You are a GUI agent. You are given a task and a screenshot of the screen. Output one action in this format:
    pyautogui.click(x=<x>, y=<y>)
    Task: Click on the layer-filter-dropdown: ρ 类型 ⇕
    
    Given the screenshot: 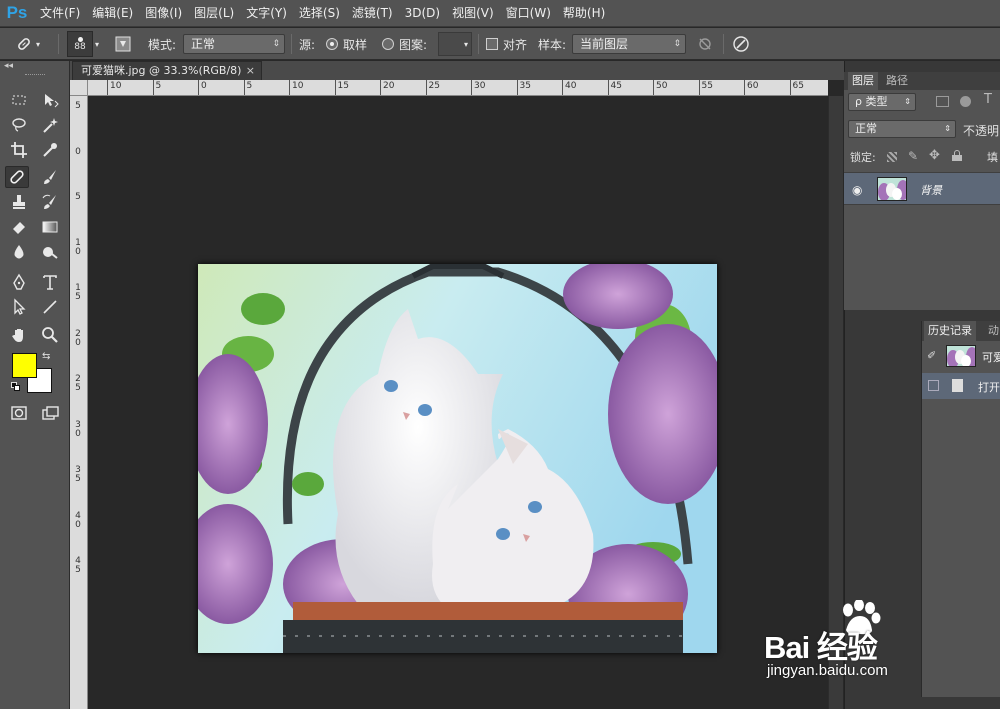 What is the action you would take?
    pyautogui.click(x=882, y=102)
    